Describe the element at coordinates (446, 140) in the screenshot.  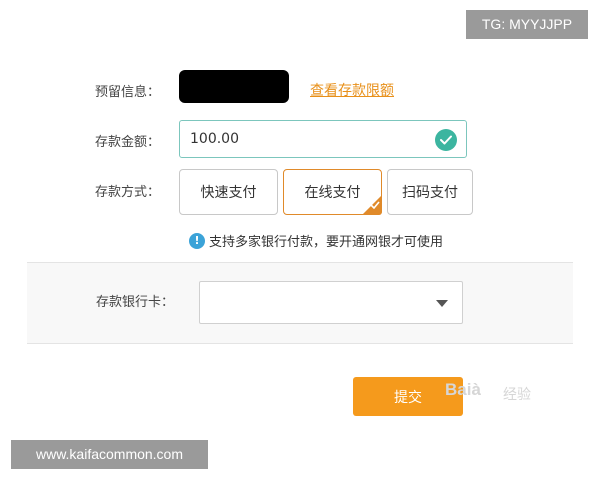
I see `valid-check-icon` at that location.